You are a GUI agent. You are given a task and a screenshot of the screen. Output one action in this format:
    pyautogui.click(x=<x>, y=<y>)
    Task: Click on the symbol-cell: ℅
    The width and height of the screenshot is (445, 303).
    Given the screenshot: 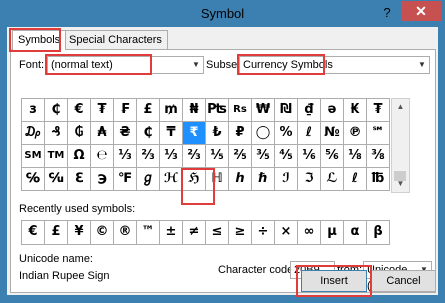 What is the action you would take?
    pyautogui.click(x=33, y=179)
    